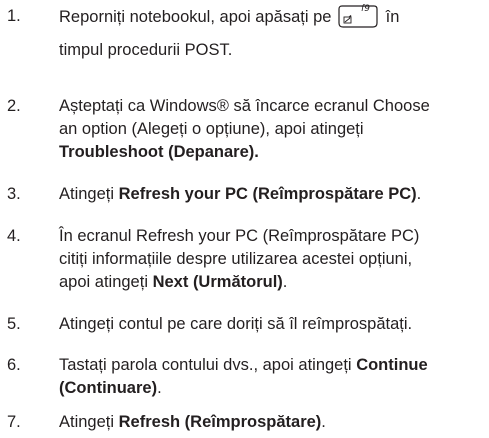  What do you see at coordinates (146, 50) in the screenshot?
I see `step-line: timpul procedurii POST.` at bounding box center [146, 50].